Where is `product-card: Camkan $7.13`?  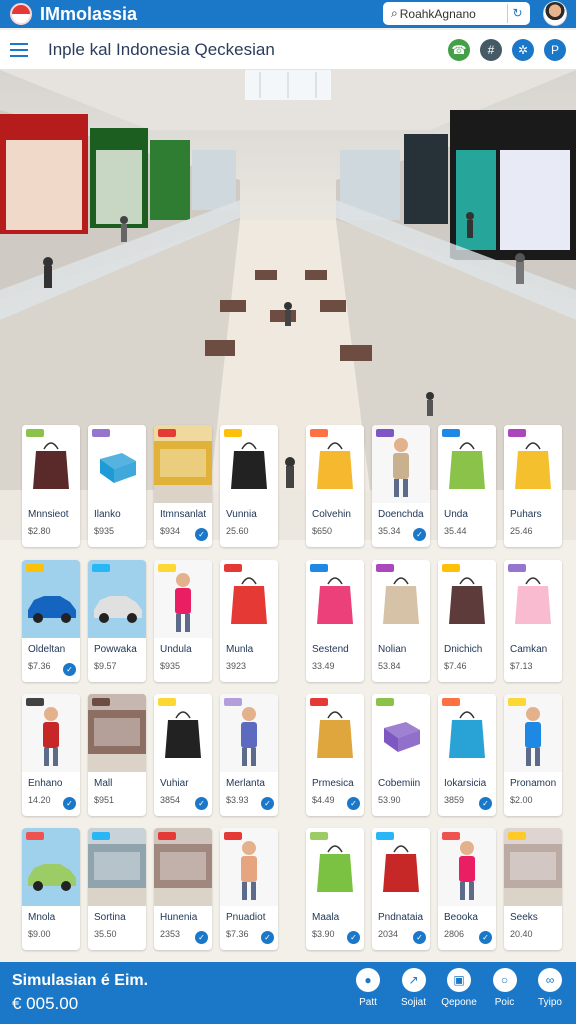 product-card: Camkan $7.13 is located at coordinates (533, 621).